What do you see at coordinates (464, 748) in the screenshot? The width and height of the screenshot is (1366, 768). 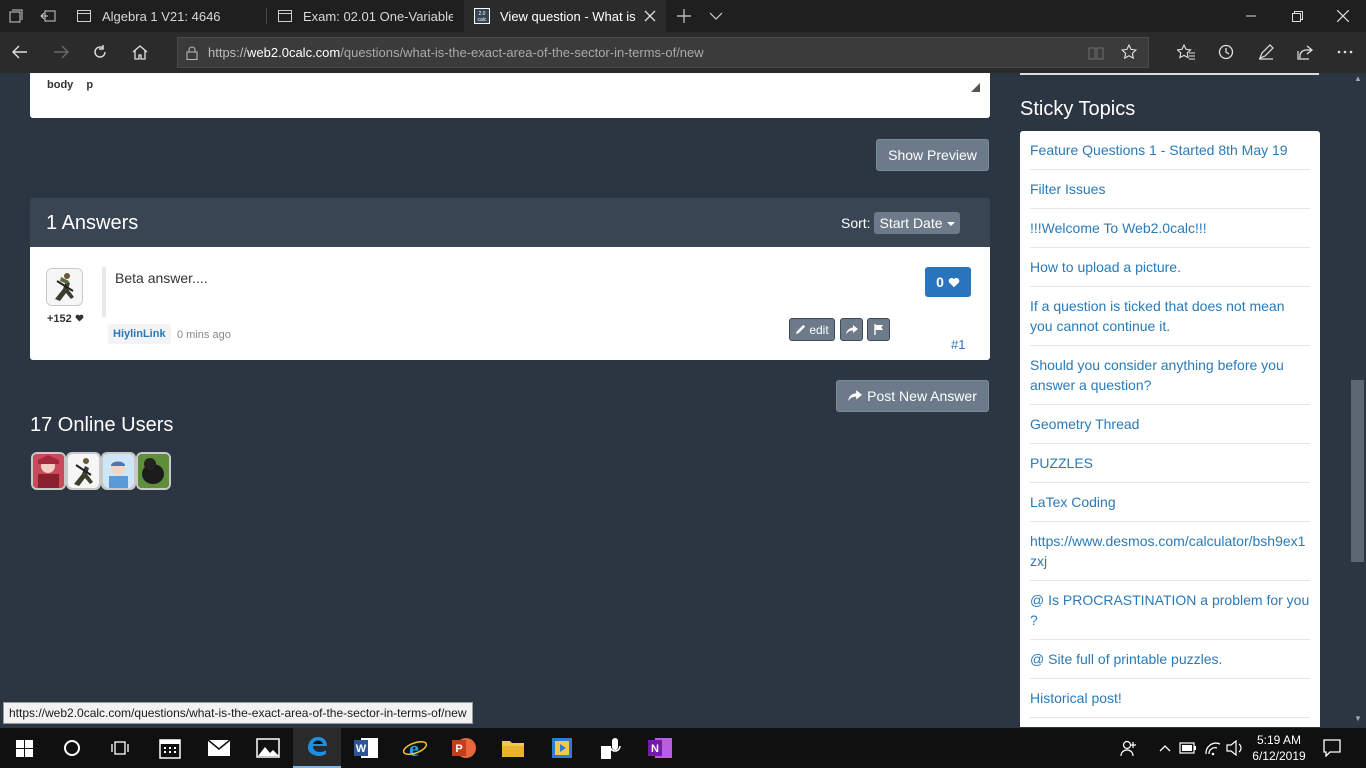 I see `powerpoint-app-icon: P` at bounding box center [464, 748].